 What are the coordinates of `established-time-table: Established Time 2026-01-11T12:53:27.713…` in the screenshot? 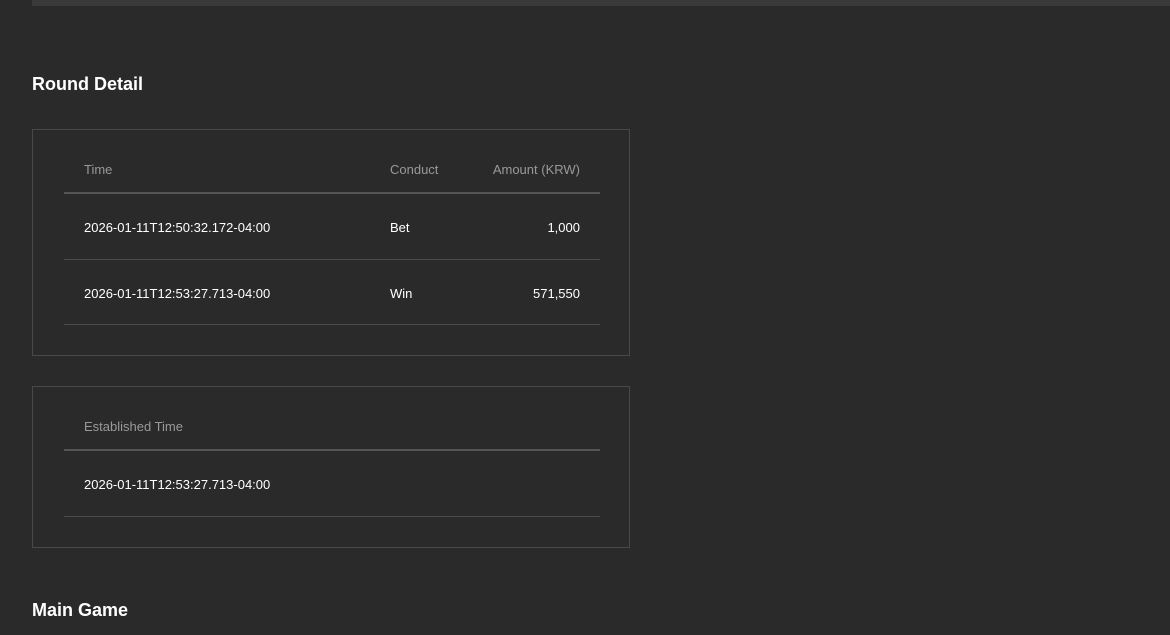 It's located at (332, 452).